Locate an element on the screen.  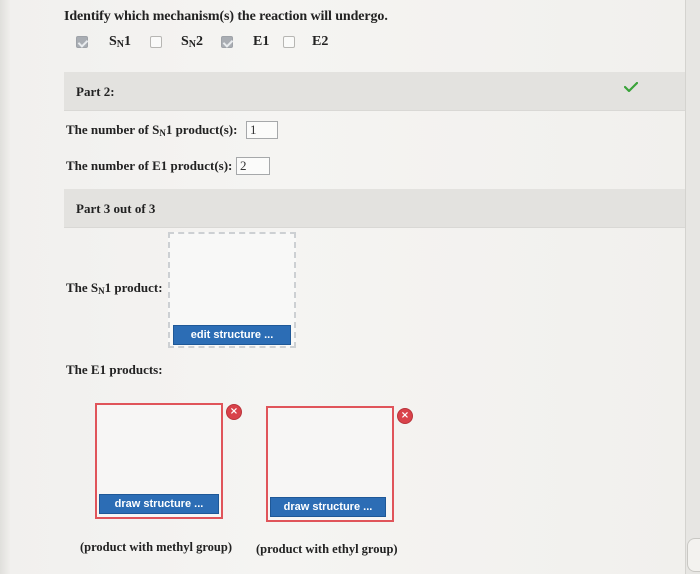
caption-methyl-product: (product with methyl group) is located at coordinates (156, 547).